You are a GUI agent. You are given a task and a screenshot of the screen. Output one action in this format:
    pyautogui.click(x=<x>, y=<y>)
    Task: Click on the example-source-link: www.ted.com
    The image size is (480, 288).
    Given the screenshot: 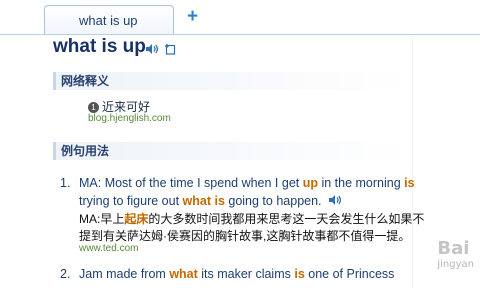 What is the action you would take?
    pyautogui.click(x=108, y=248)
    